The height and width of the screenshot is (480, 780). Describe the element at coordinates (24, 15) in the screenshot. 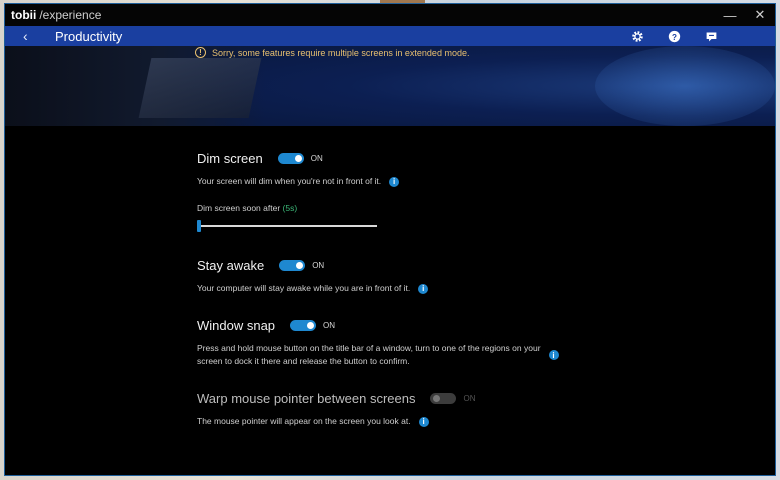

I see `brand-logo: tobii` at that location.